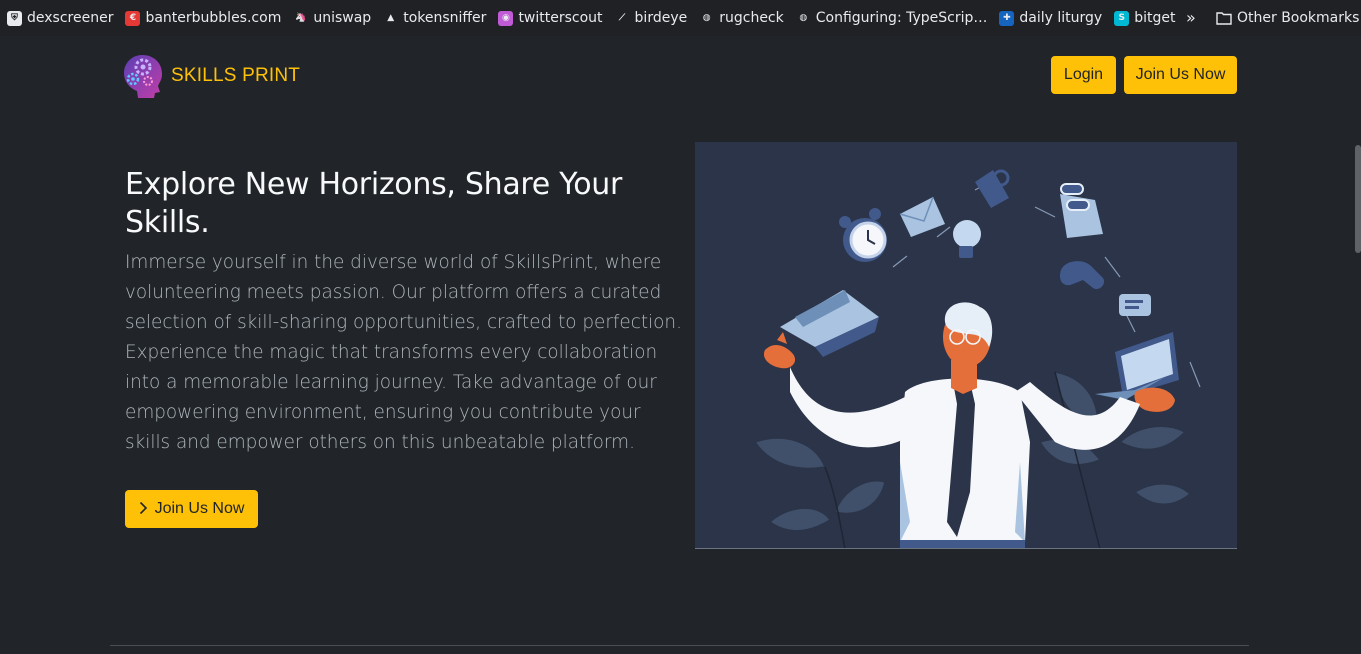 The image size is (1361, 654). I want to click on bookmark-item: € banterbubbles.com, so click(203, 18).